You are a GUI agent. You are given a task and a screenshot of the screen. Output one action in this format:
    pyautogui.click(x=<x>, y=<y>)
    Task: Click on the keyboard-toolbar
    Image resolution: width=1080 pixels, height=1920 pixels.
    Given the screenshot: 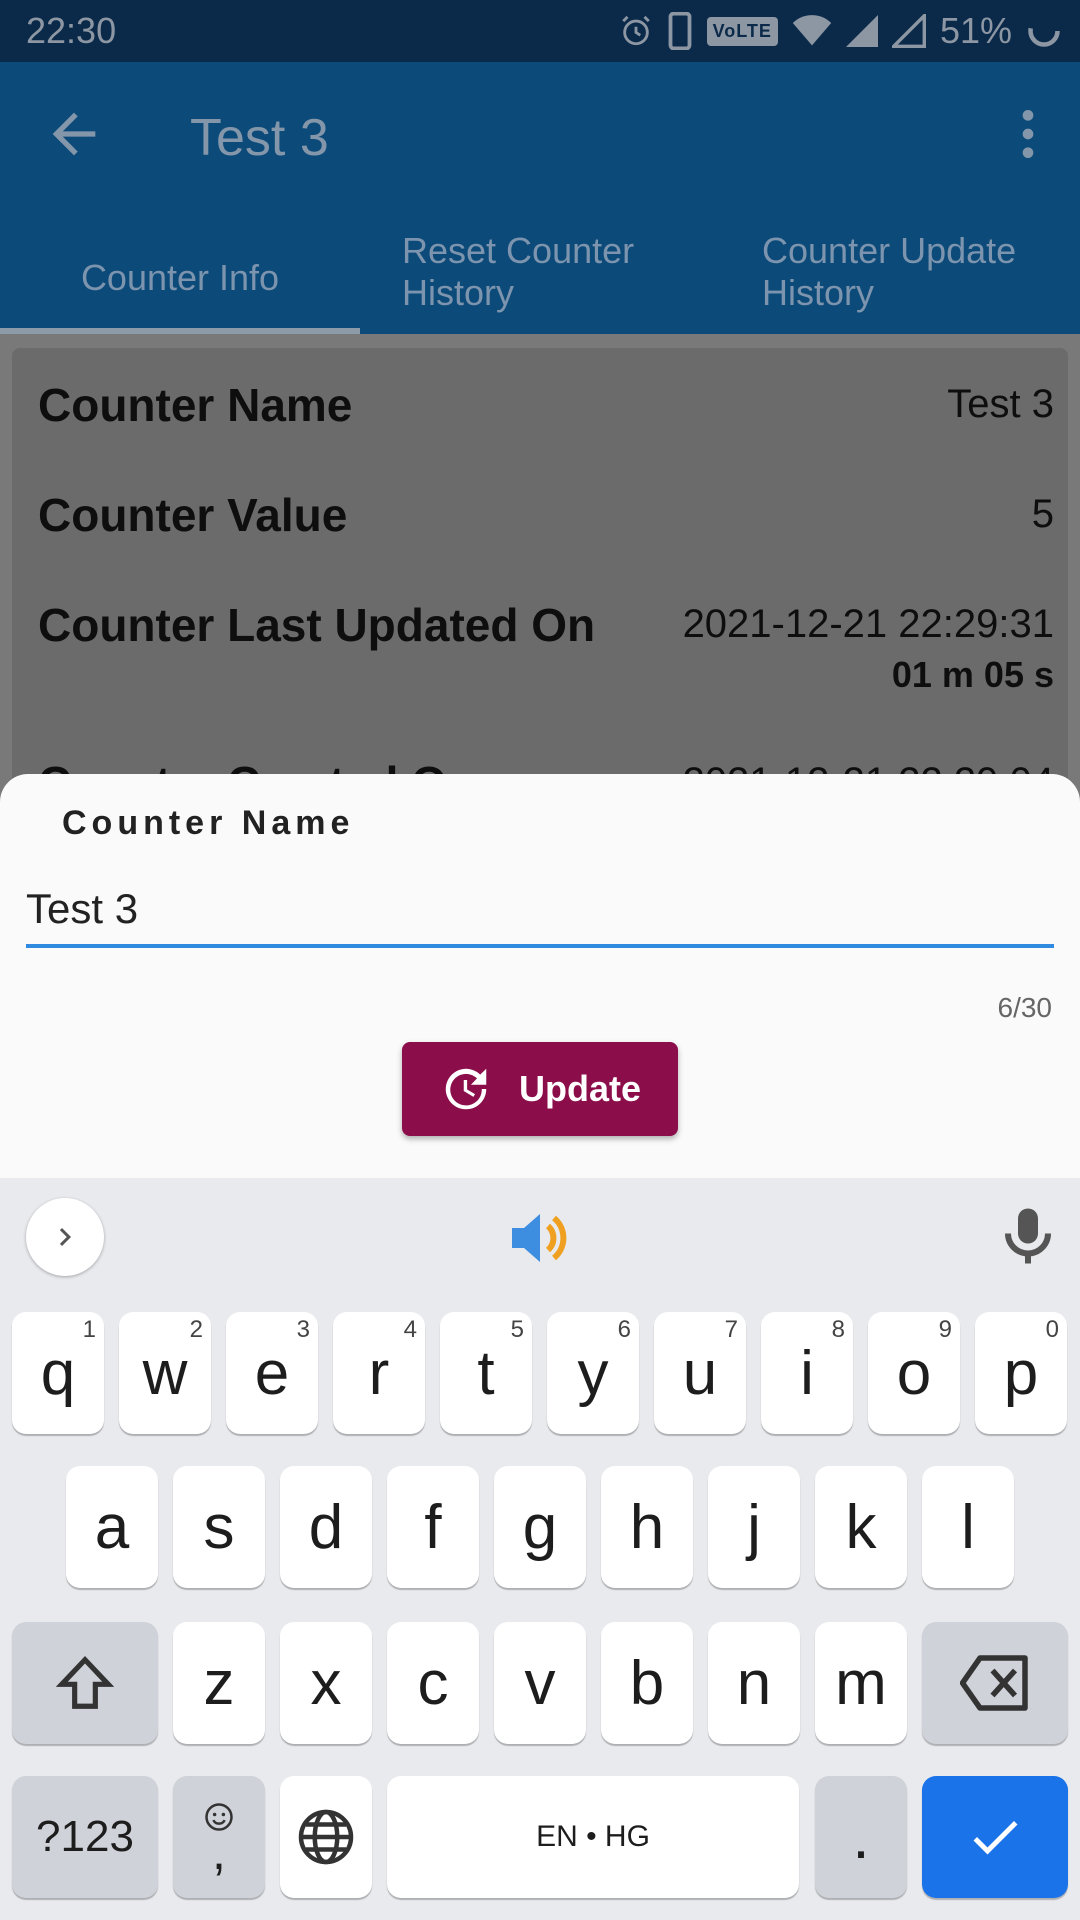 What is the action you would take?
    pyautogui.click(x=540, y=1237)
    